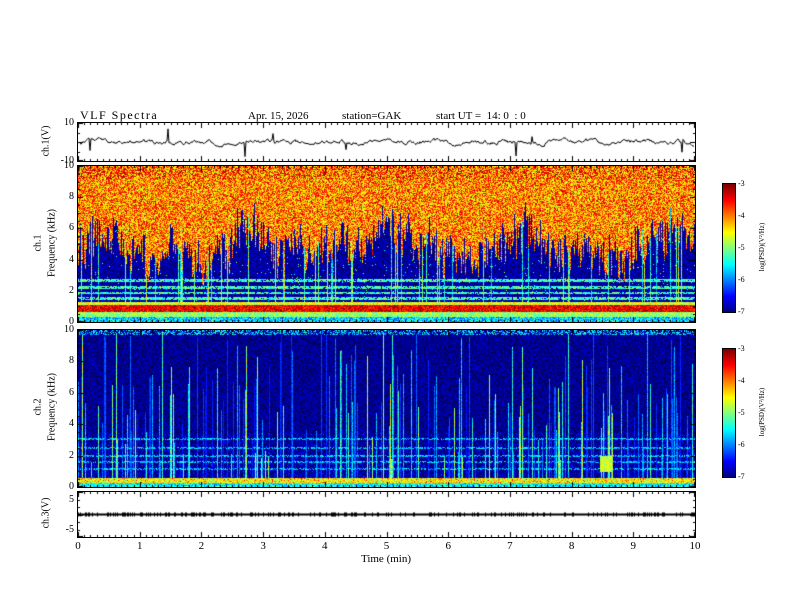 The width and height of the screenshot is (792, 612). I want to click on header-start-ut: start UT = 14: 0 : 0, so click(481, 116).